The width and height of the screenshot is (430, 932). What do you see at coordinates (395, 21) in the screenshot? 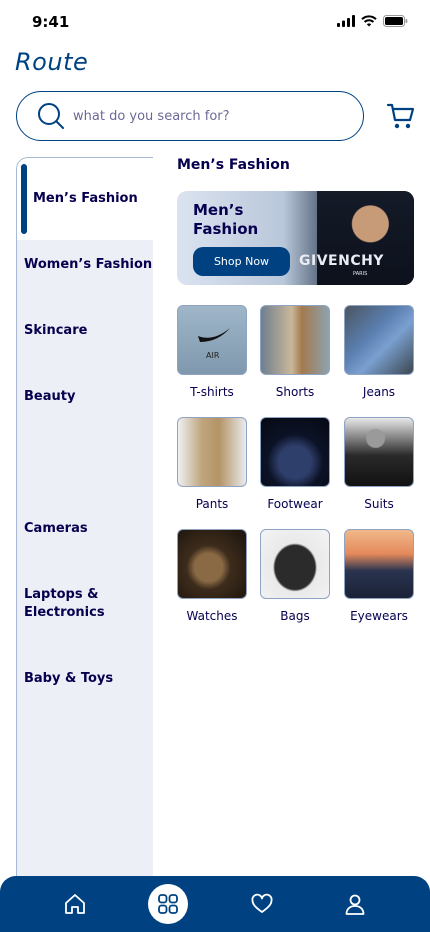
I see `battery-icon` at bounding box center [395, 21].